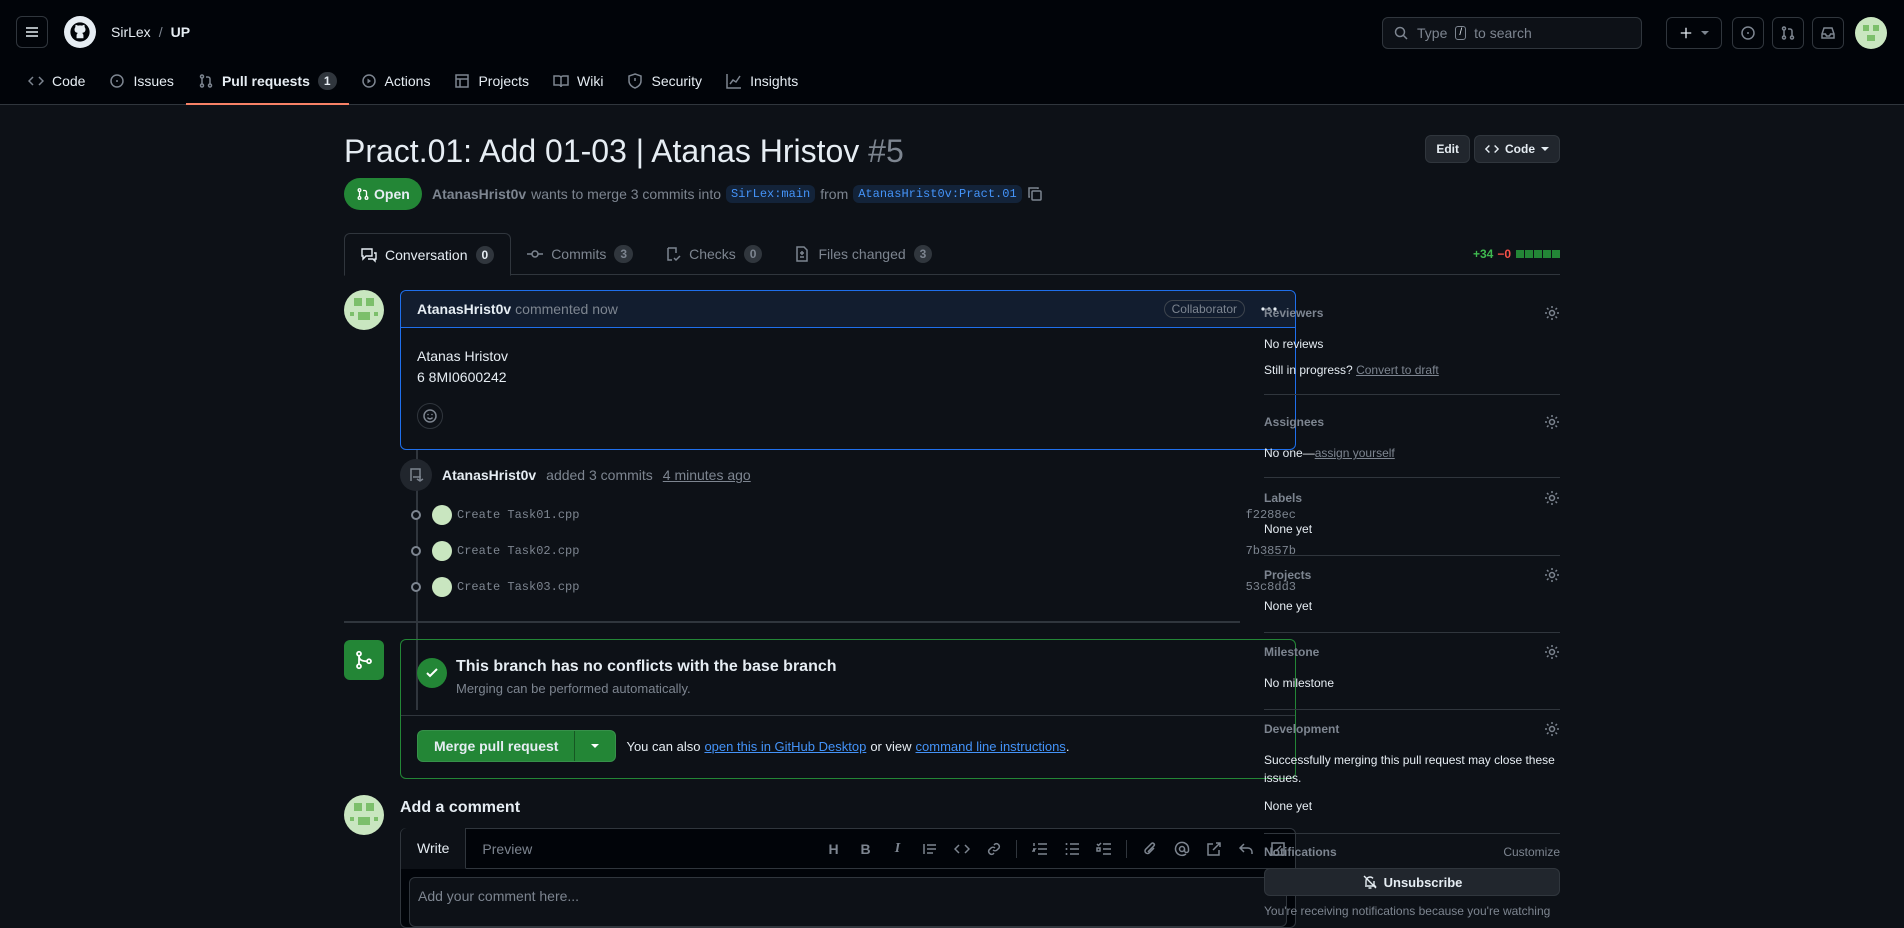  Describe the element at coordinates (1149, 848) in the screenshot. I see `paperclip-icon` at that location.